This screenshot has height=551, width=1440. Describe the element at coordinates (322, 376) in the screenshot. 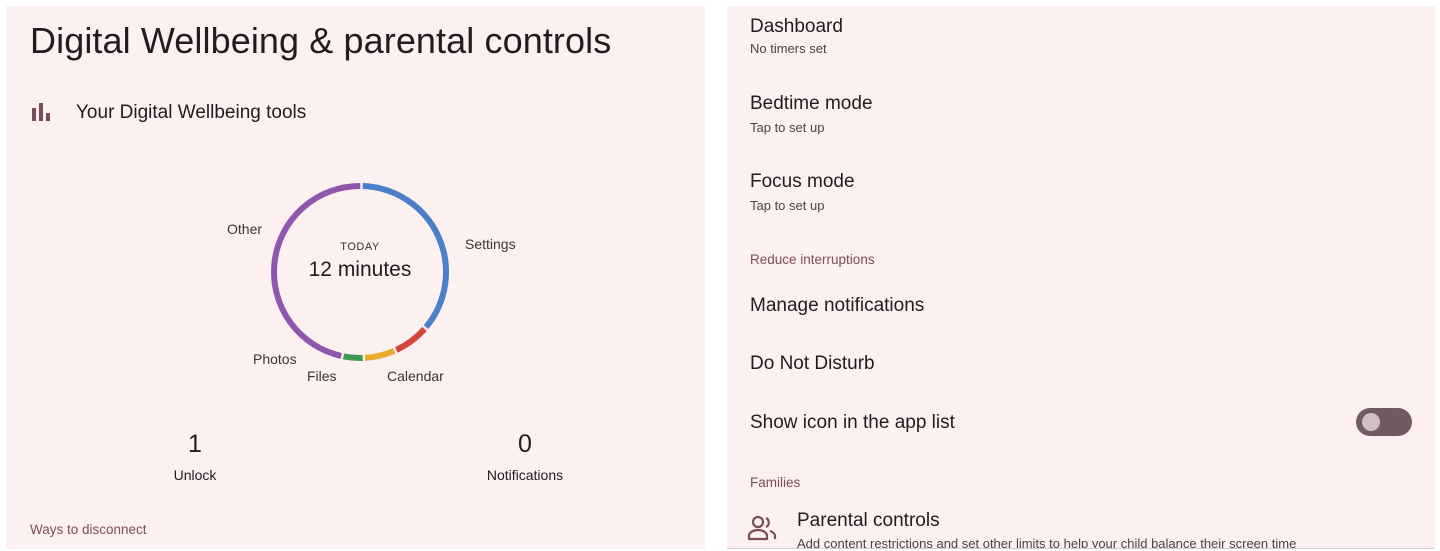

I see `chart-label-files: Files` at that location.